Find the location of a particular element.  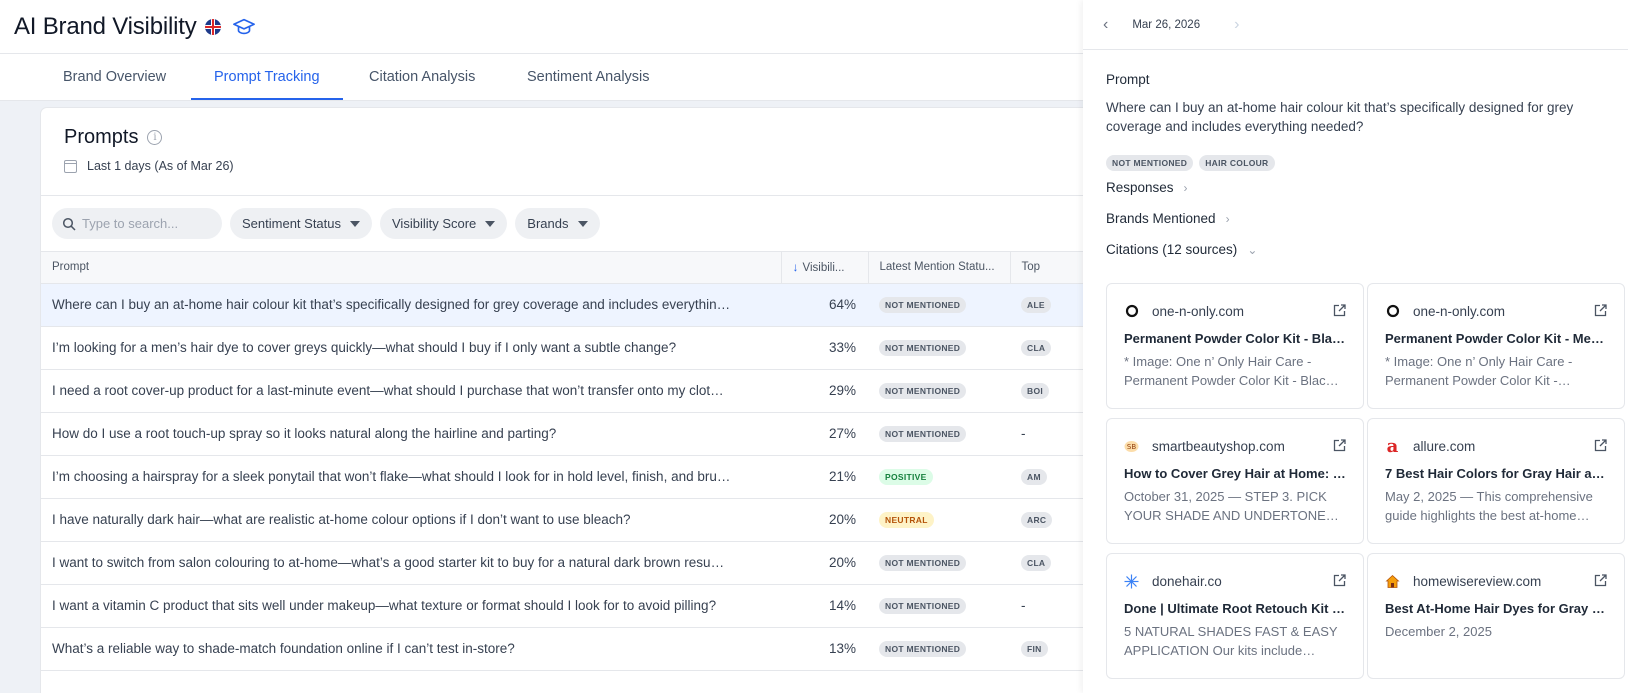

top-brand-badge: BOI is located at coordinates (1035, 391).